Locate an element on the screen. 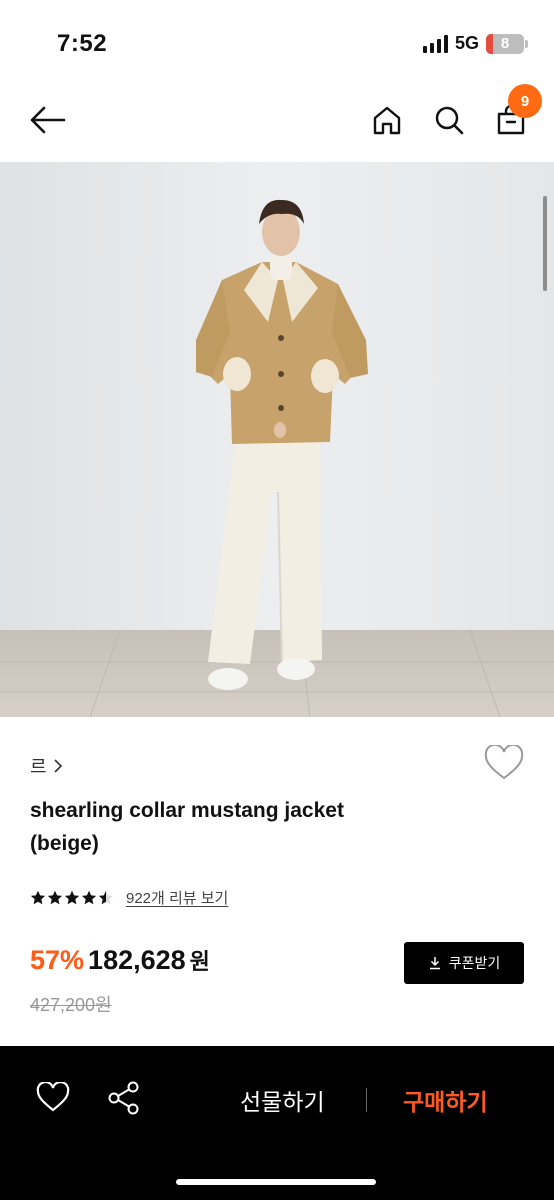  status-indicators: 5G 8 is located at coordinates (475, 43).